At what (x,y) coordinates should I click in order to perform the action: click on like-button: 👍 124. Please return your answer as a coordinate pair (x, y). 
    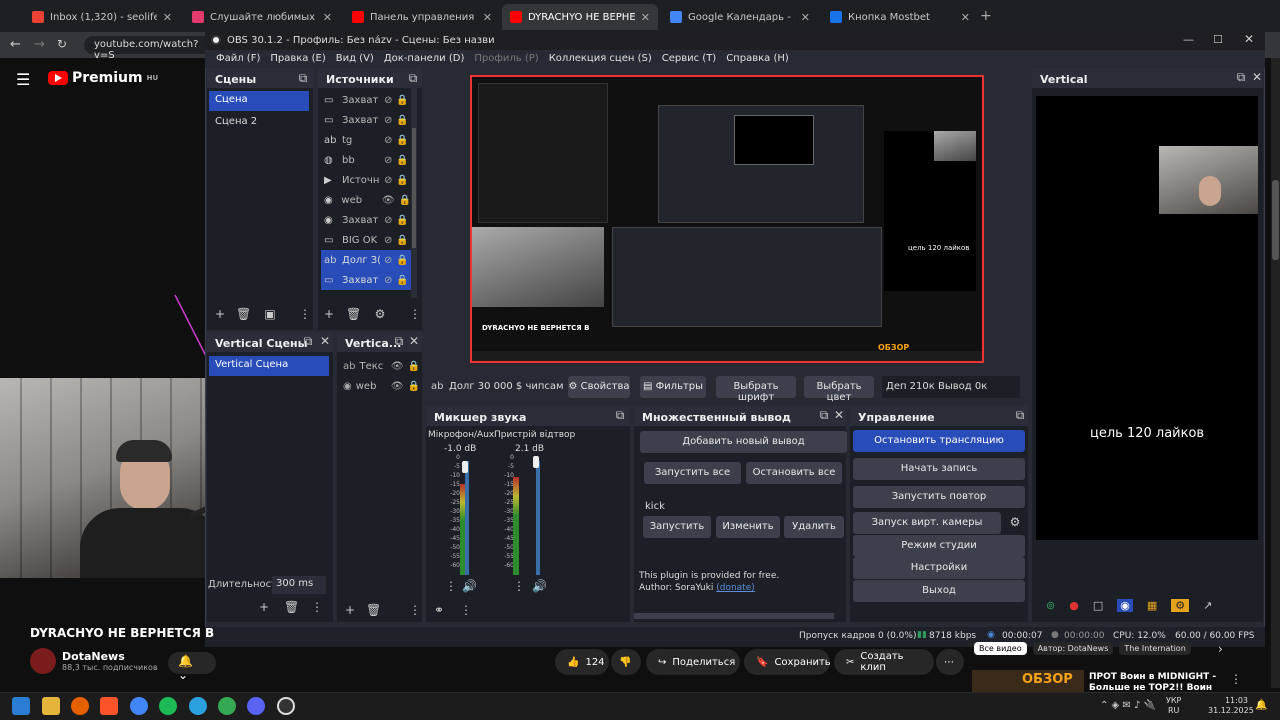
    Looking at the image, I should click on (582, 662).